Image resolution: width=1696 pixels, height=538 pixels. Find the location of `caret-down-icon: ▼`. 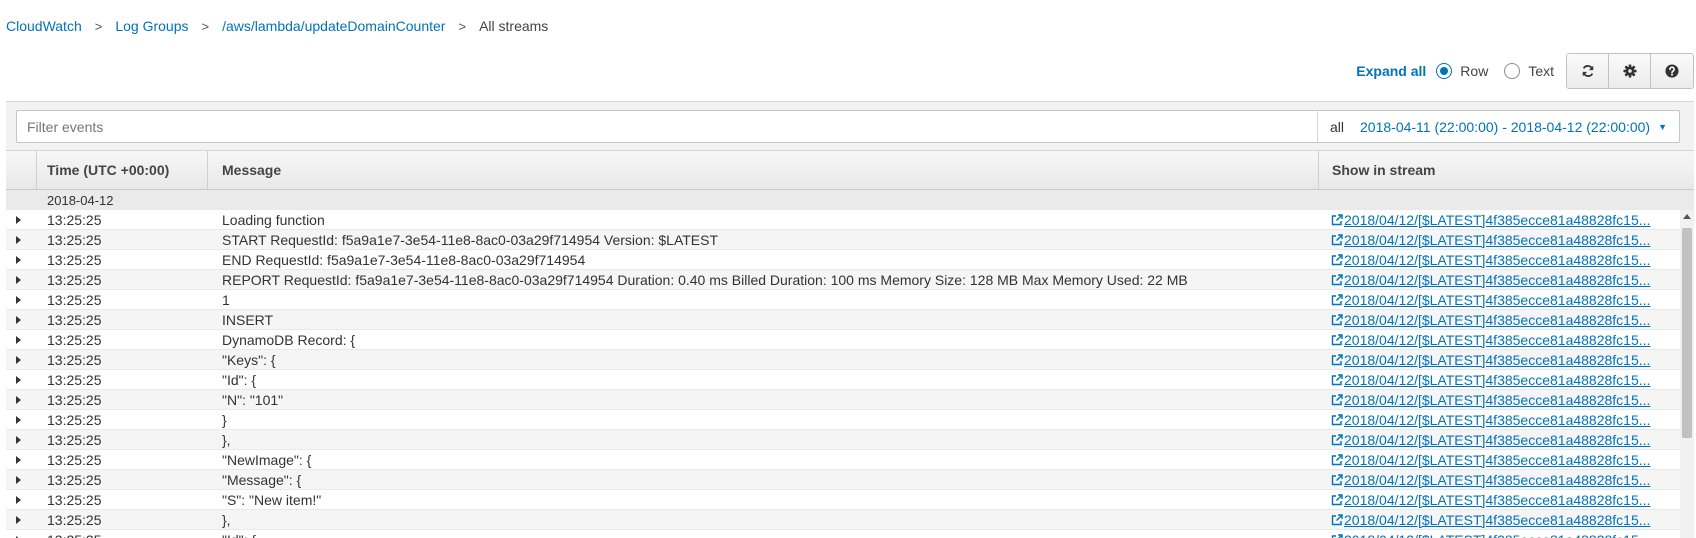

caret-down-icon: ▼ is located at coordinates (1662, 127).